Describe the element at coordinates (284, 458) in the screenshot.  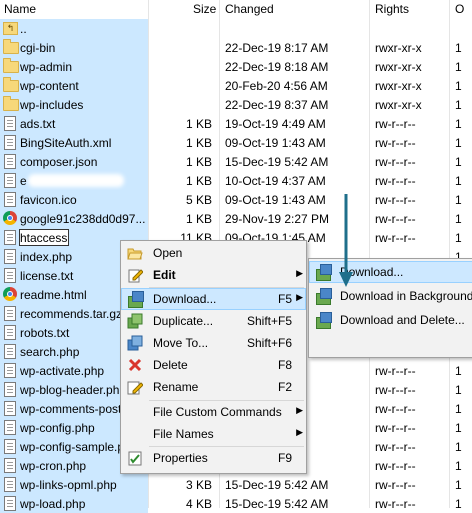
I see `menu-item-shortcut: F9` at that location.